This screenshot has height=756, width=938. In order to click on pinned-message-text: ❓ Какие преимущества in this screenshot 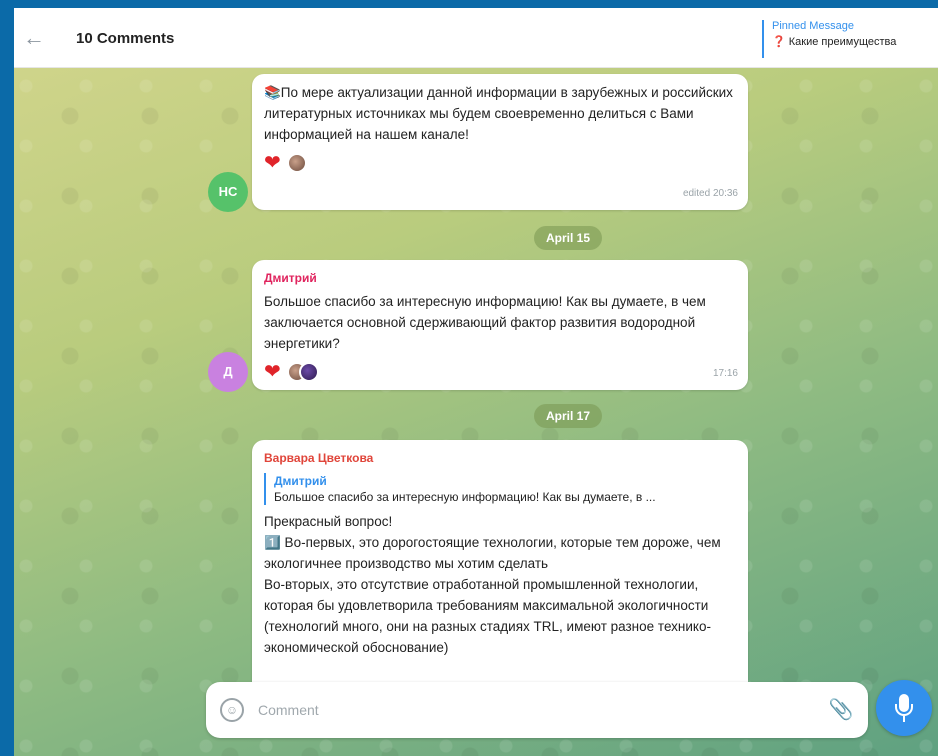, I will do `click(855, 41)`.